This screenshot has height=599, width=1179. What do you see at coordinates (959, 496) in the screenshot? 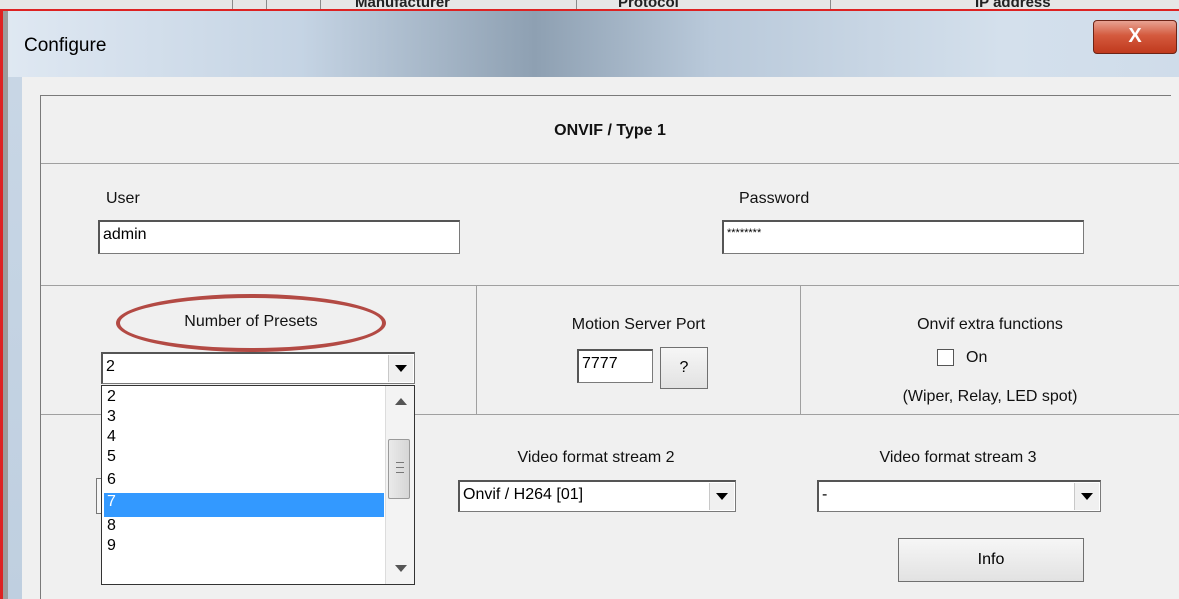
I see `stream3-select: -` at bounding box center [959, 496].